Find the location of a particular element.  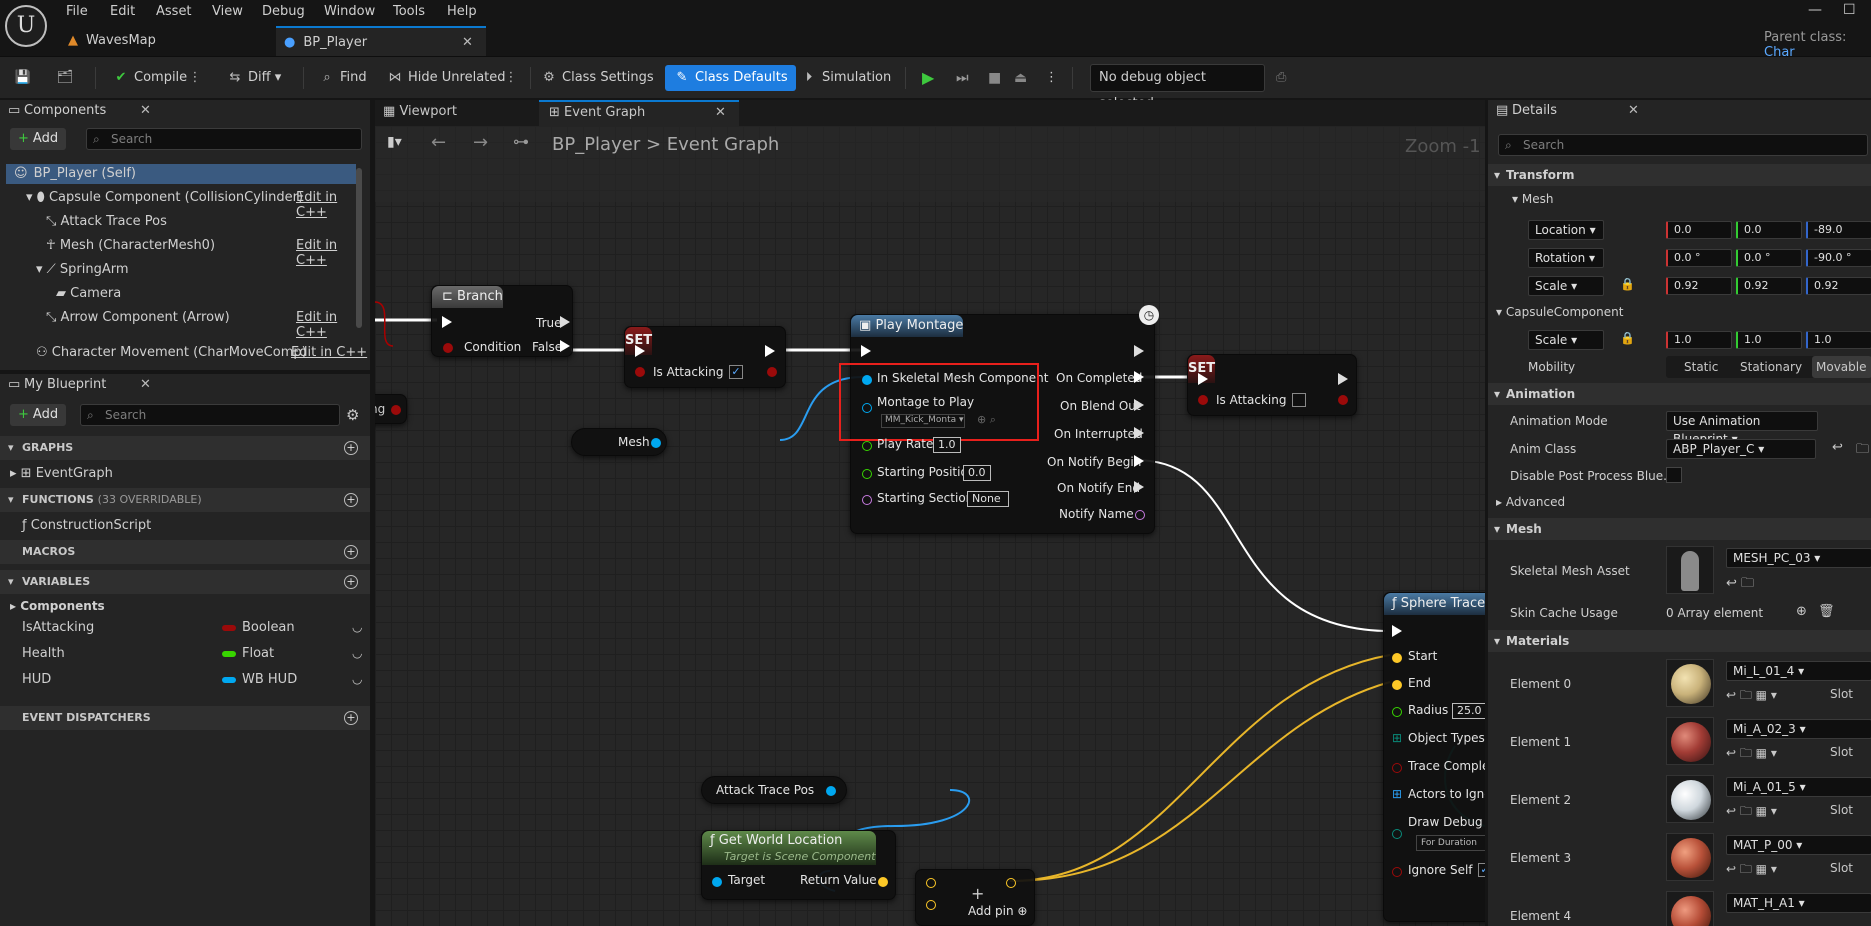

compile-button: ✔ Compile is located at coordinates (150, 78).